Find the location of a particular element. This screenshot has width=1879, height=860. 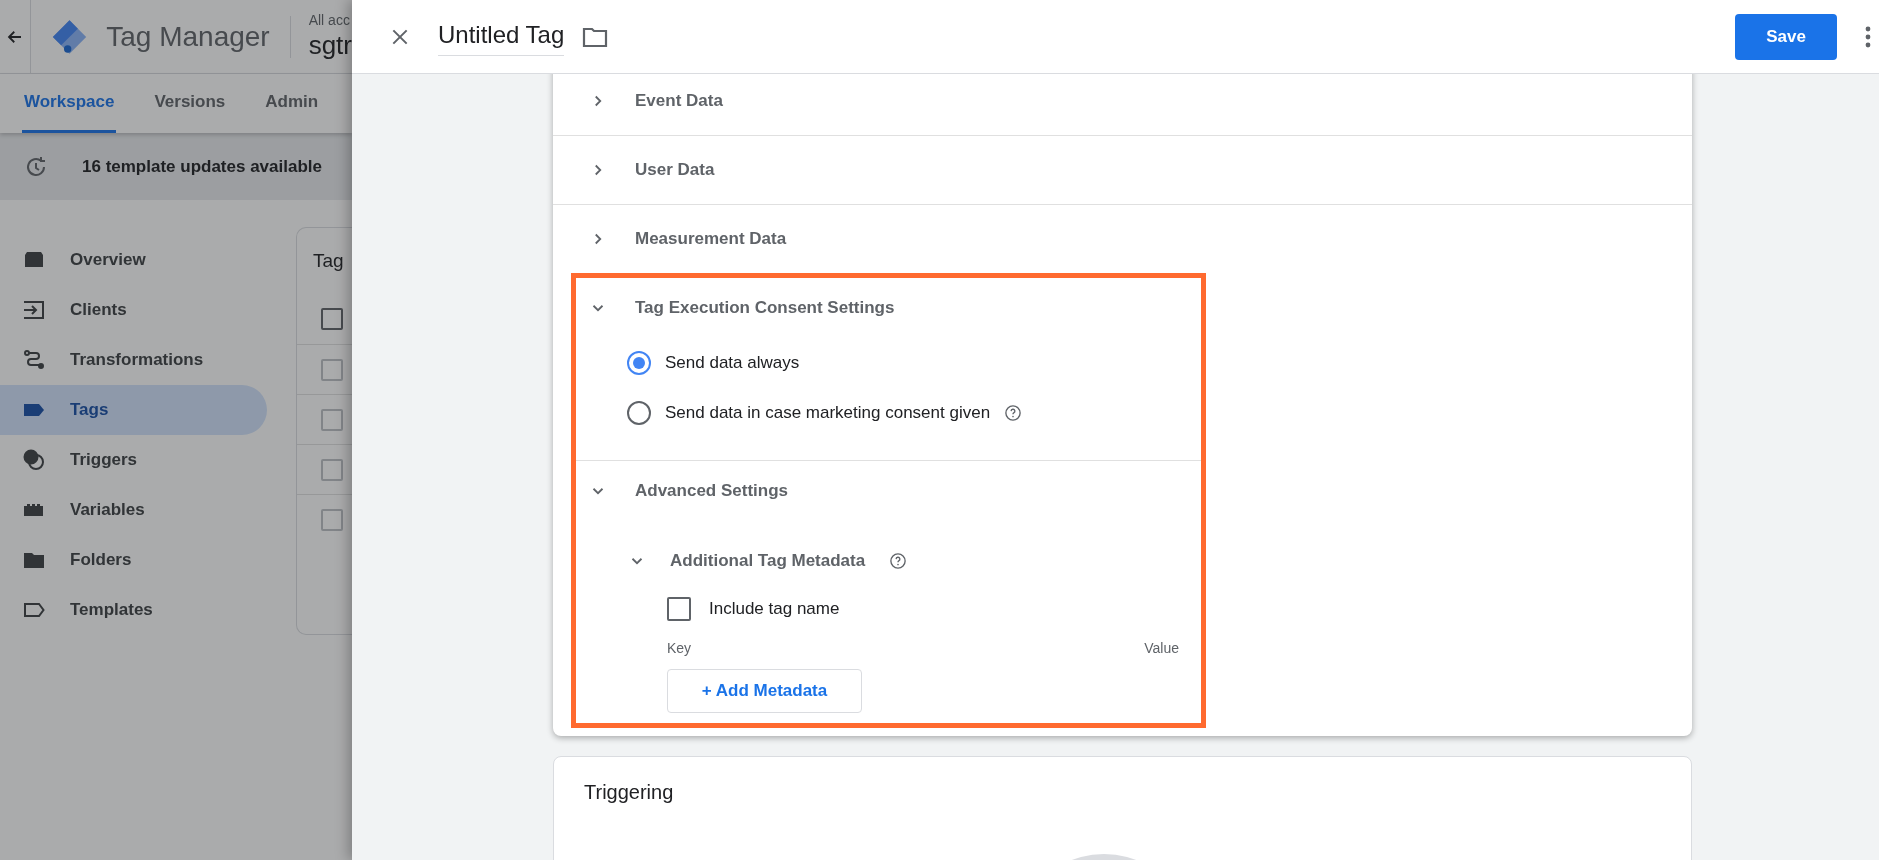

save-button: Save is located at coordinates (1786, 36).